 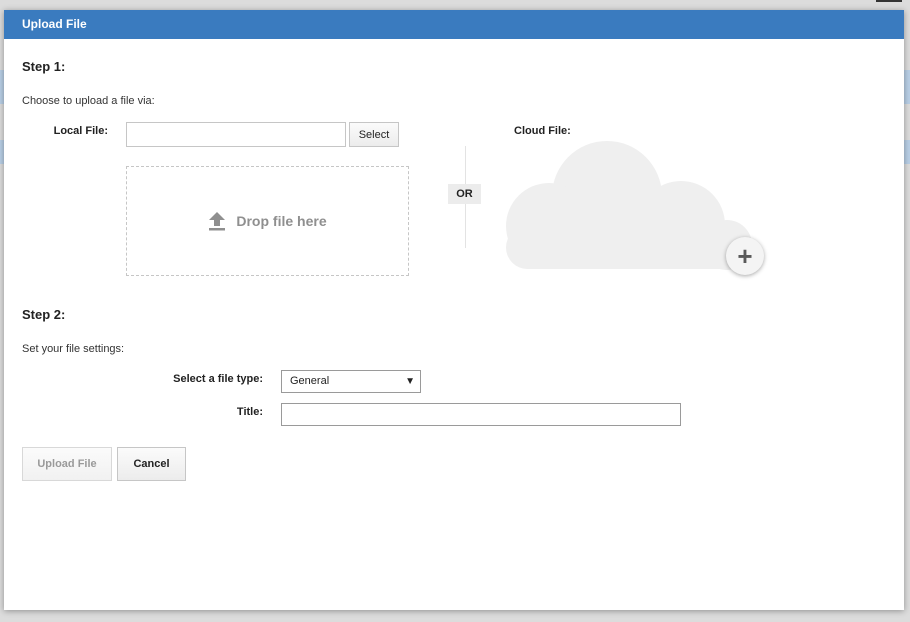 What do you see at coordinates (454, 24) in the screenshot?
I see `dialog-title: Upload File` at bounding box center [454, 24].